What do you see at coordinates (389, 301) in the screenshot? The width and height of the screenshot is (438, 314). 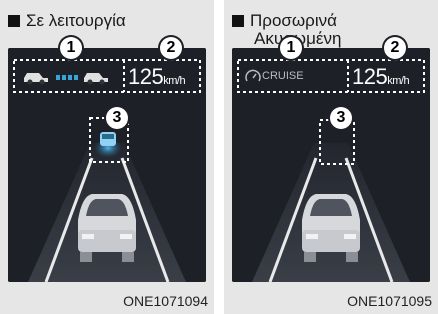 I see `figure-code: ONE1071095` at bounding box center [389, 301].